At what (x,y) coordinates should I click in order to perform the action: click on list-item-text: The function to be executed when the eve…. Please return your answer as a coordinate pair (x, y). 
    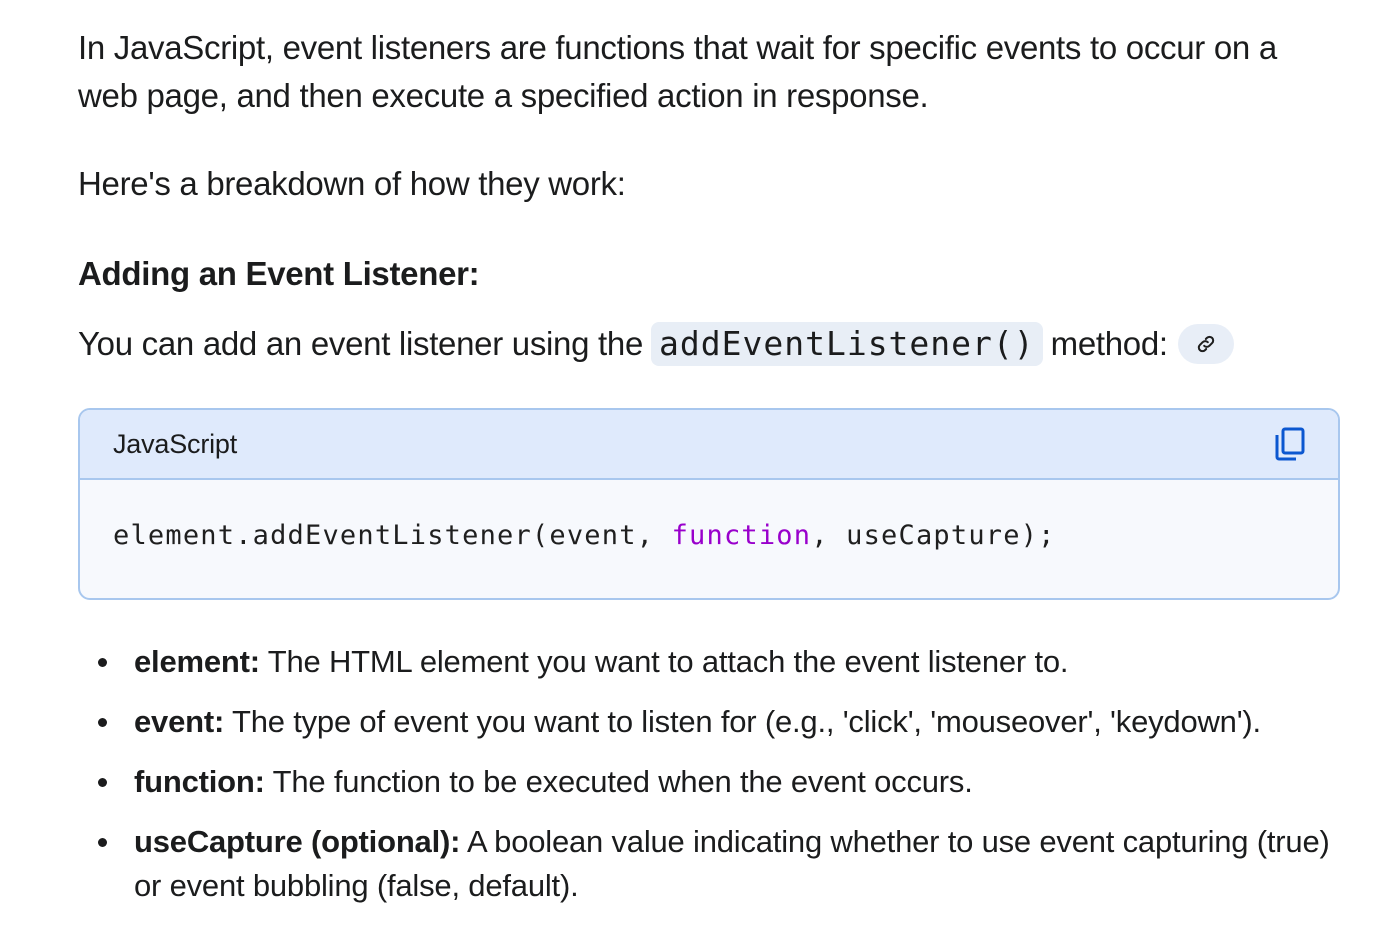
    Looking at the image, I should click on (618, 781).